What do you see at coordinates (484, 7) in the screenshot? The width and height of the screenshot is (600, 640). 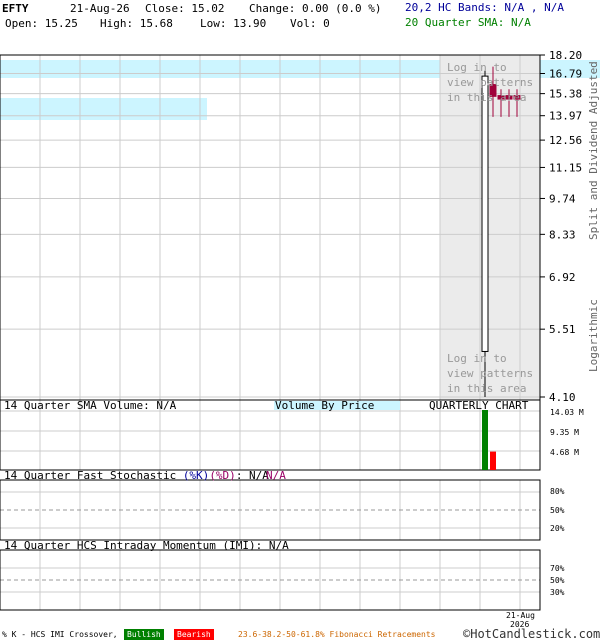 I see `hc-bands-label: 20,2 HC Bands: N/A , N/A` at bounding box center [484, 7].